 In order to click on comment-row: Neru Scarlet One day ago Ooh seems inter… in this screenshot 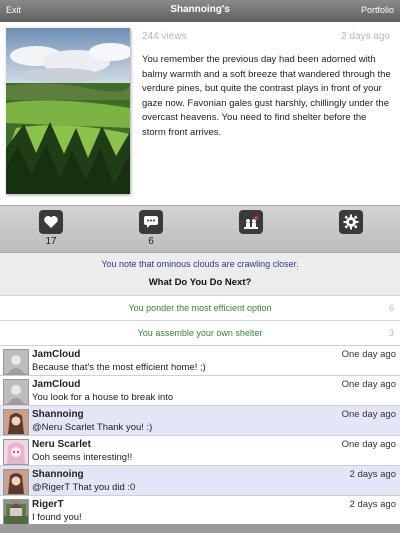, I will do `click(200, 450)`.